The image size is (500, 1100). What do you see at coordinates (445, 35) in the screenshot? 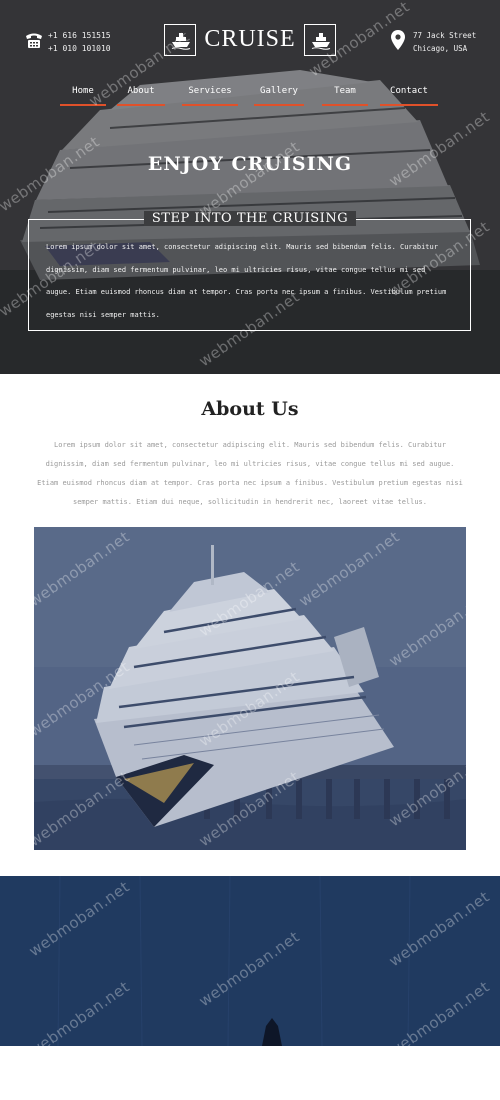
I see `address-line-1: 77 Jack Street` at bounding box center [445, 35].